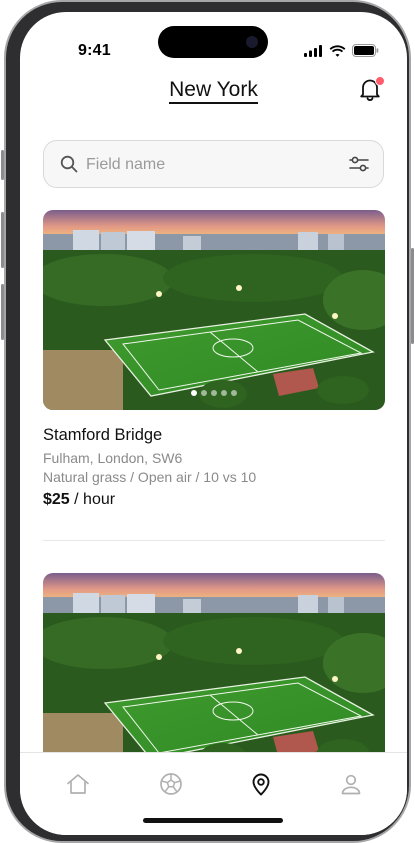 This screenshot has width=415, height=843. Describe the element at coordinates (2, 165) in the screenshot. I see `silent-switch` at that location.